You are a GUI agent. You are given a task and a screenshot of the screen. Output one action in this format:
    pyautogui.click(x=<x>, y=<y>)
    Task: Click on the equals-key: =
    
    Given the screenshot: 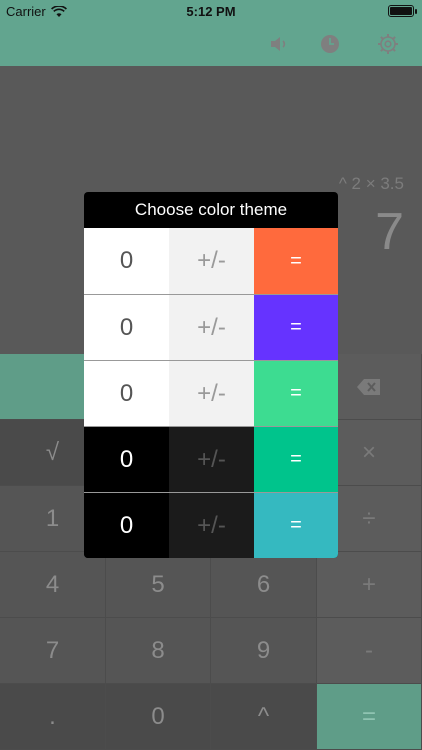 What is the action you would take?
    pyautogui.click(x=369, y=717)
    